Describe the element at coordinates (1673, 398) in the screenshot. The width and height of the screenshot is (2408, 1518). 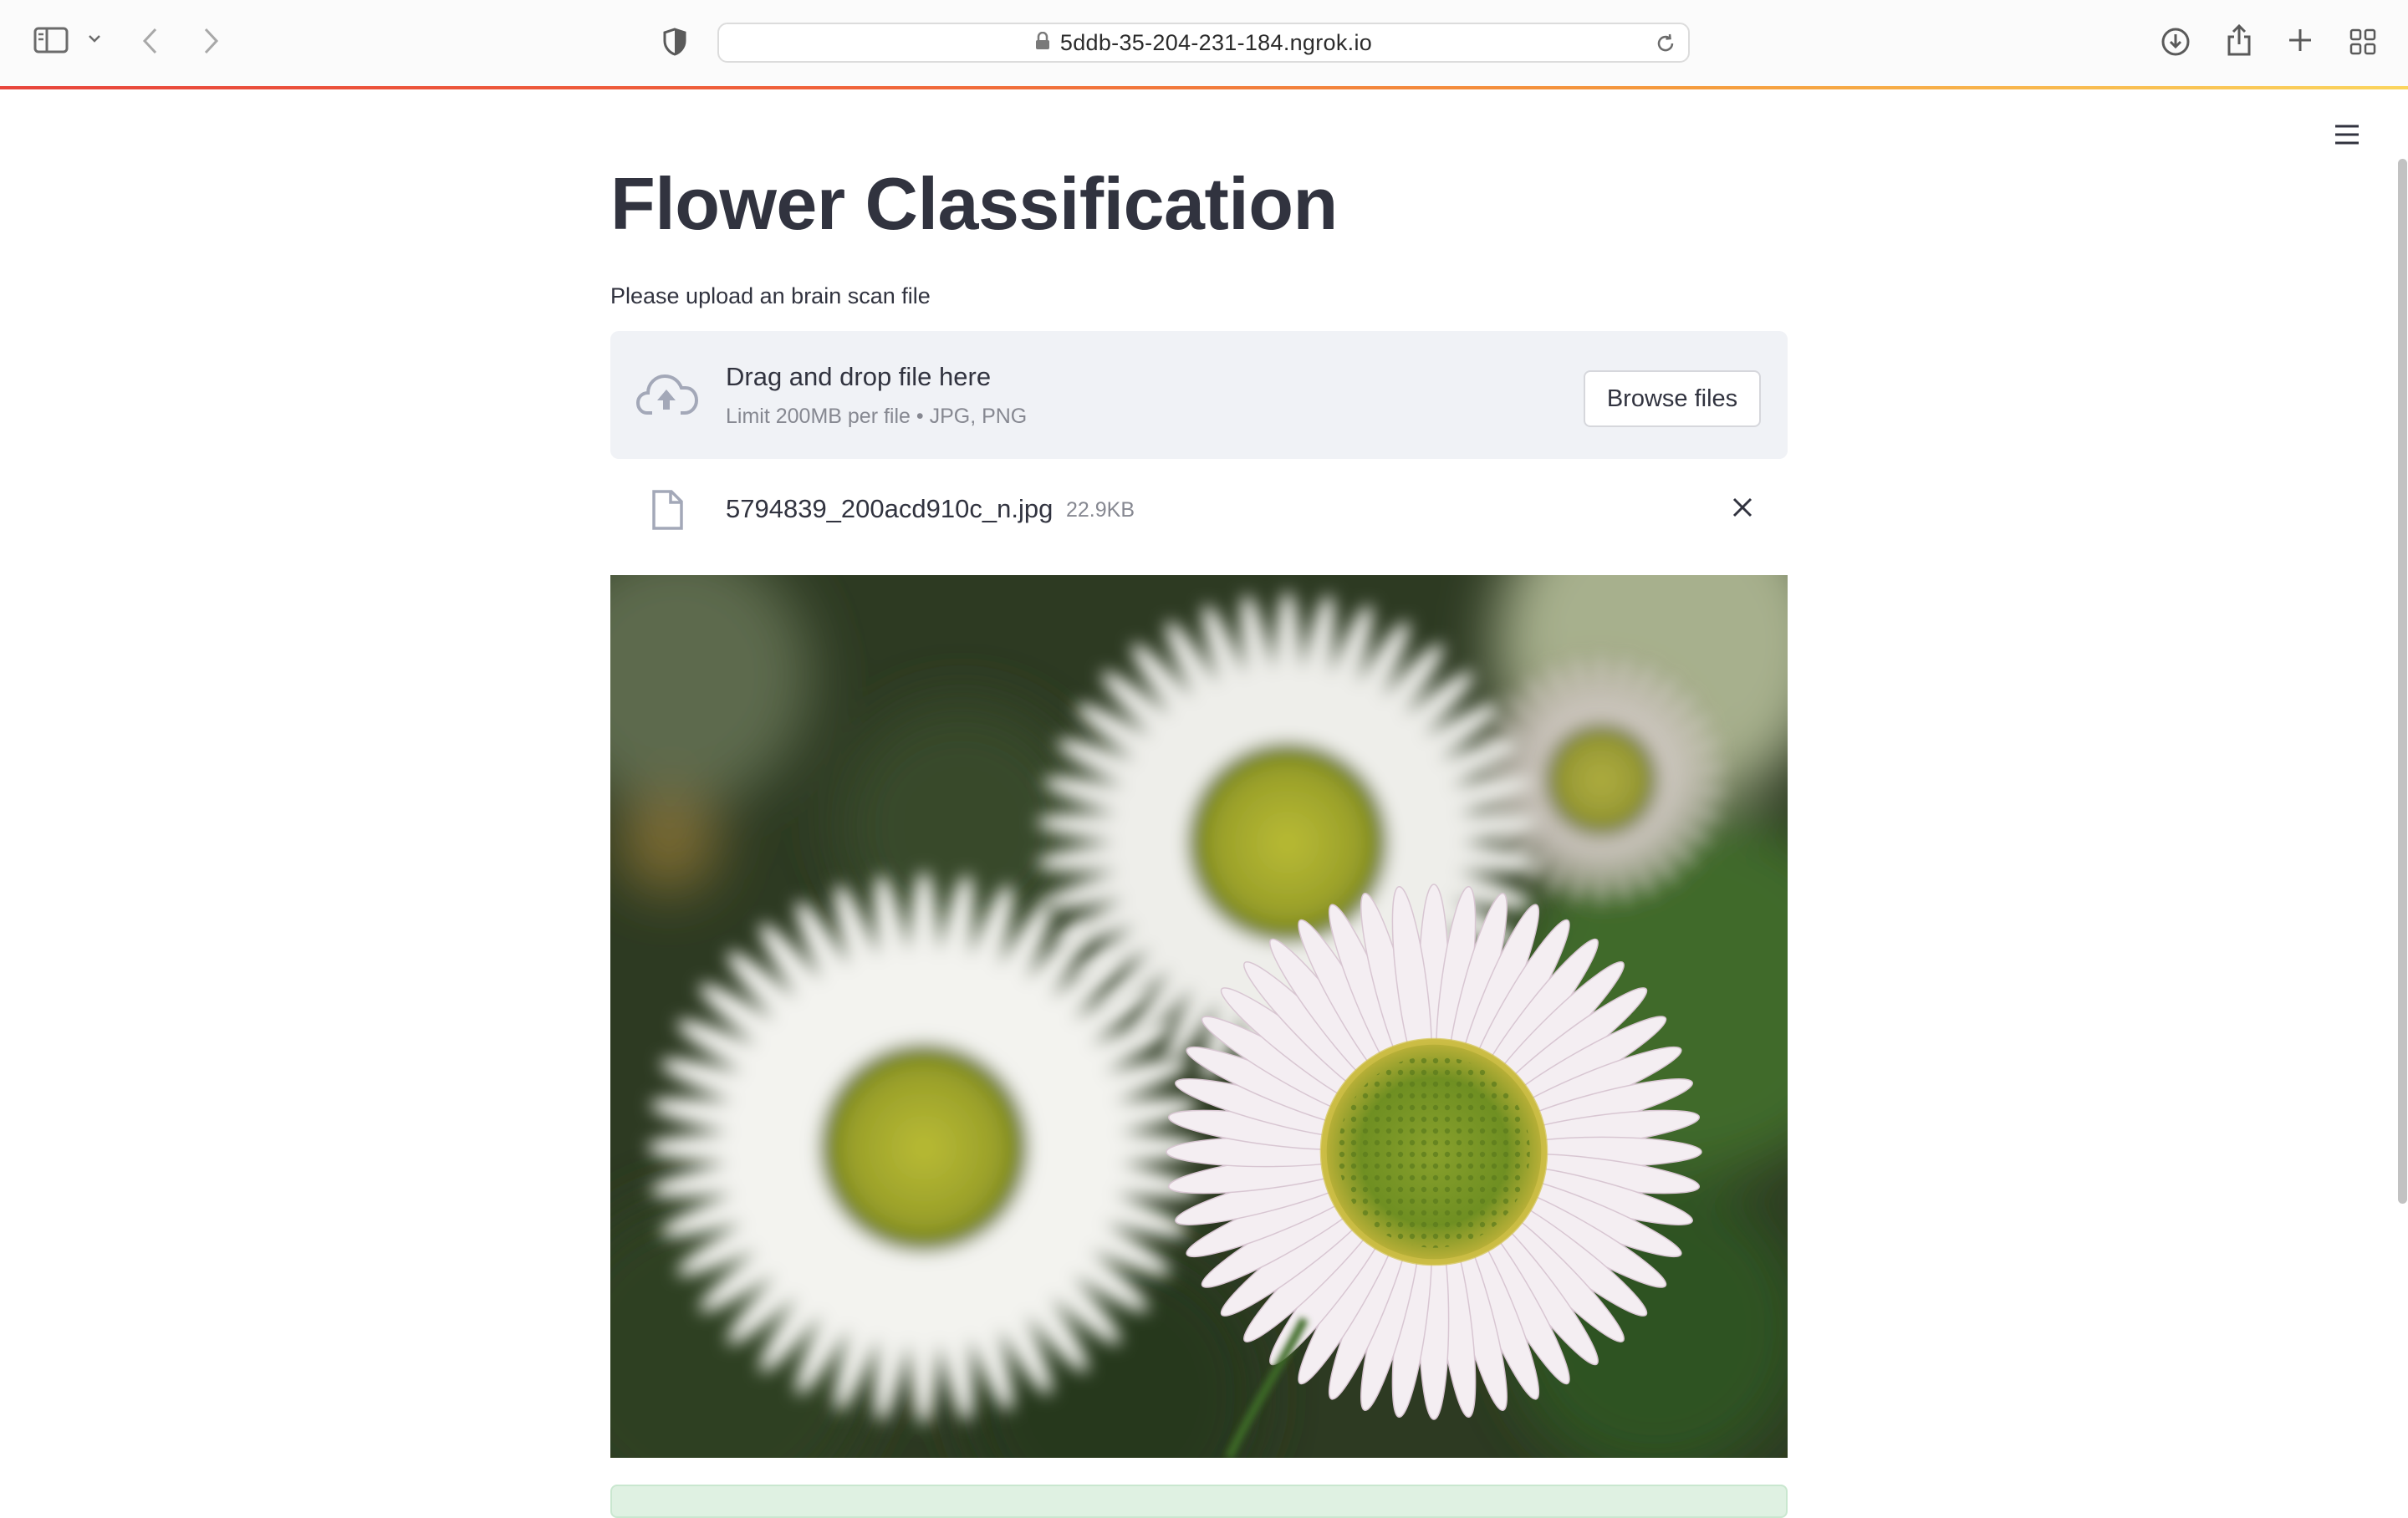
I see `browse-files-button: Browse files` at that location.